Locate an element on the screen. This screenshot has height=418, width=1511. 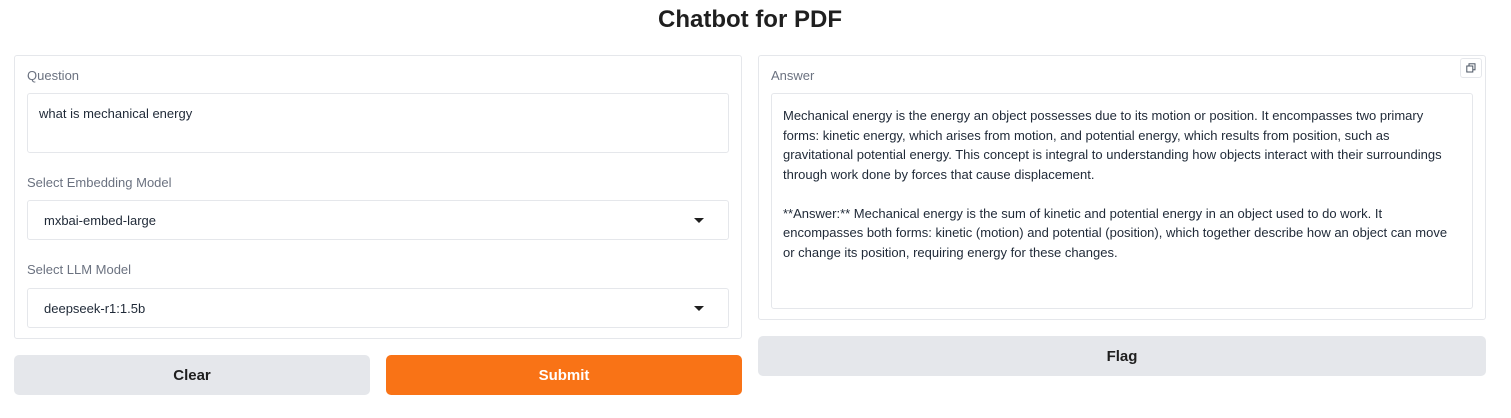
embedding-model-label: Select Embedding Model is located at coordinates (99, 182).